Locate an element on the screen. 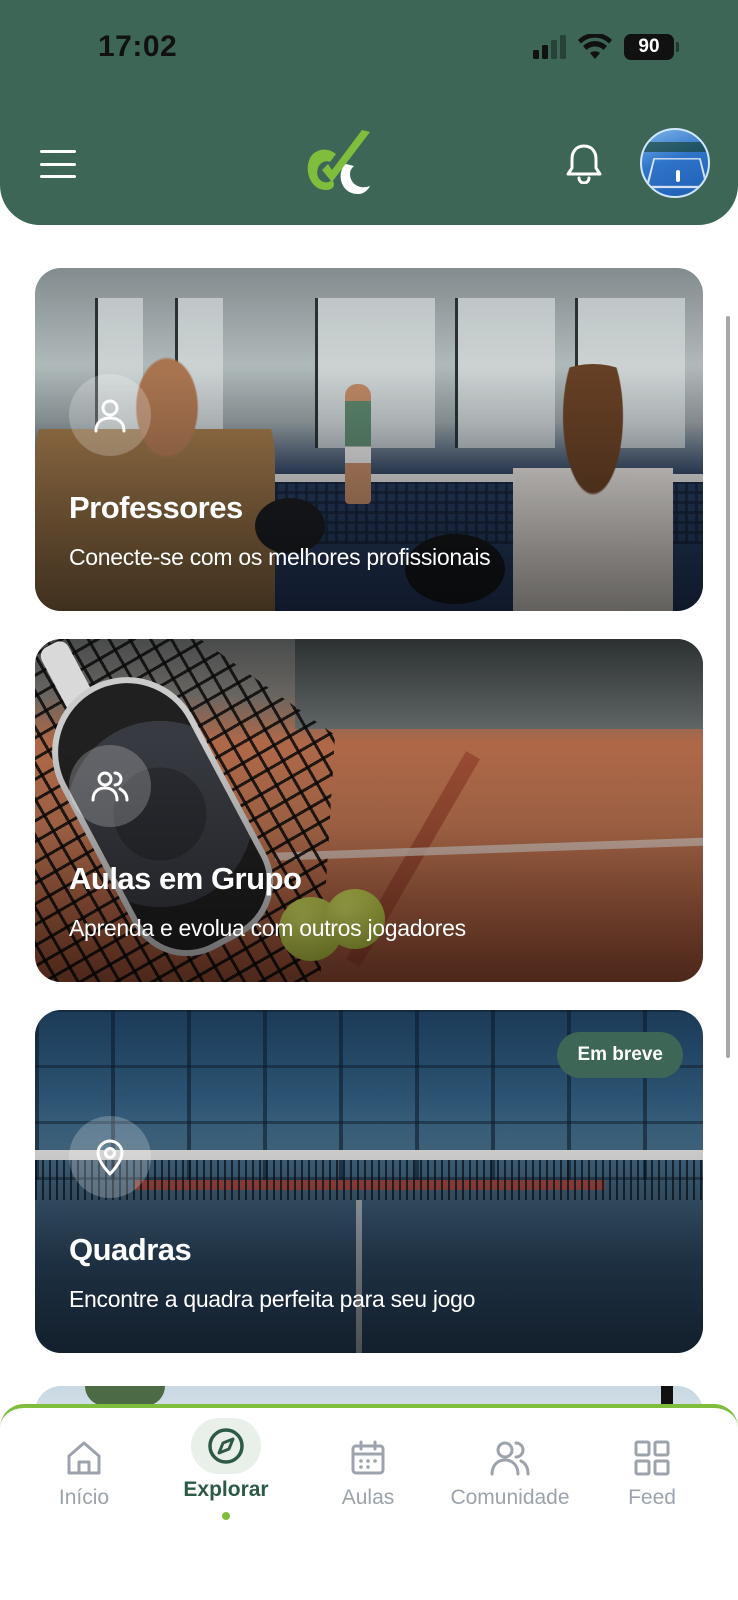 The width and height of the screenshot is (738, 1600). nav-item-label: Explorar is located at coordinates (226, 1489).